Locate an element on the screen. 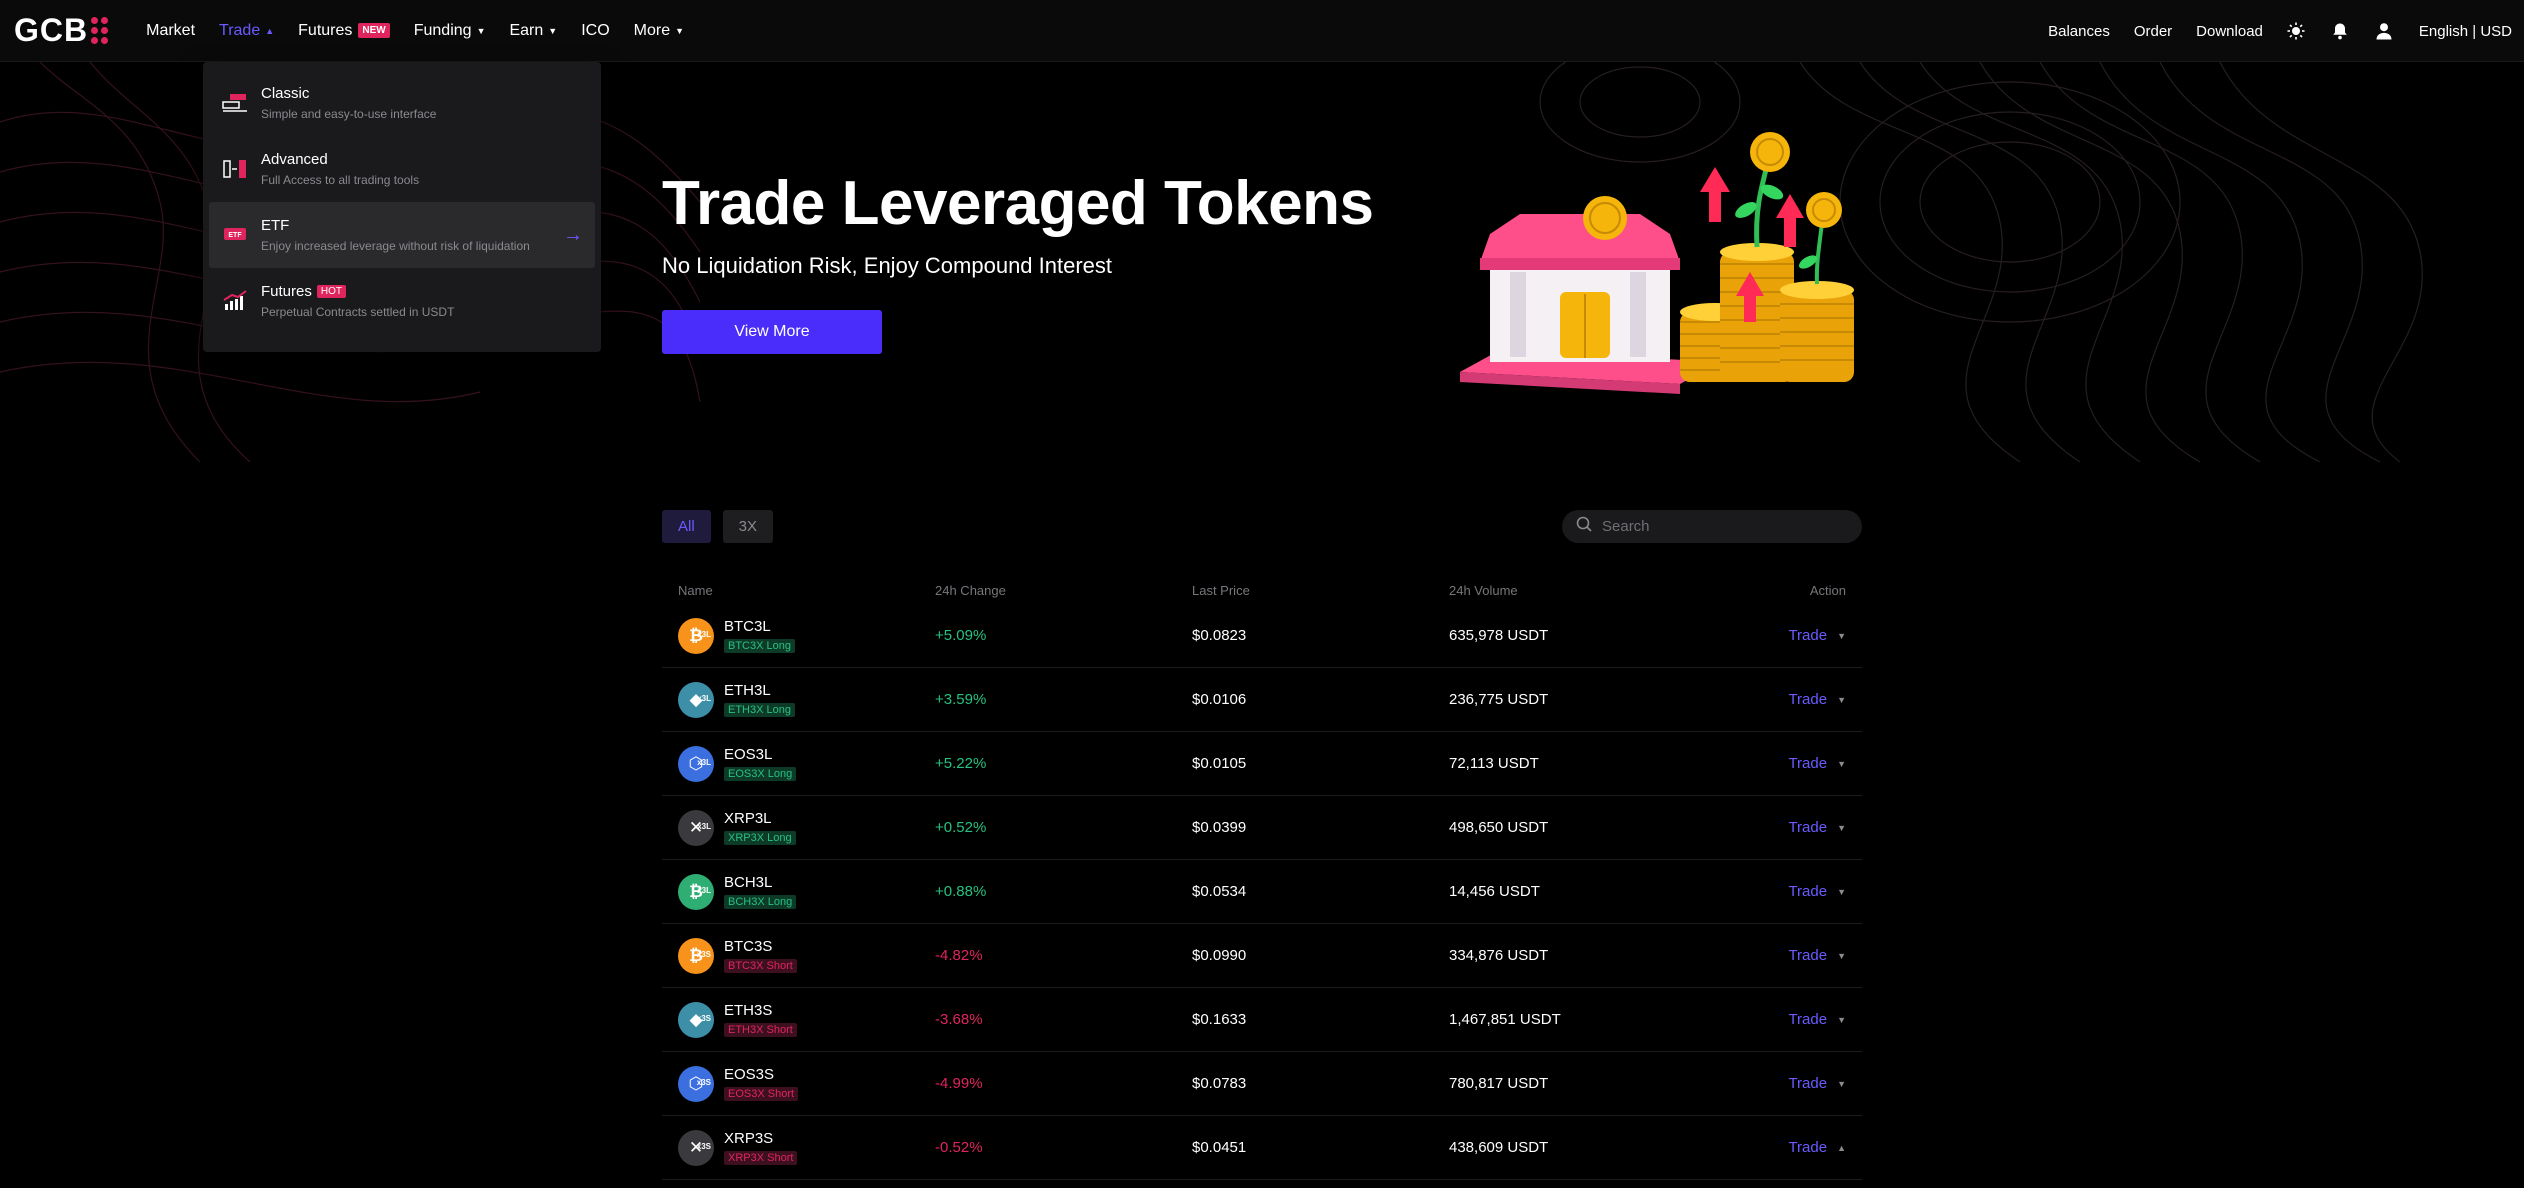  view-more-button: View More is located at coordinates (772, 332).